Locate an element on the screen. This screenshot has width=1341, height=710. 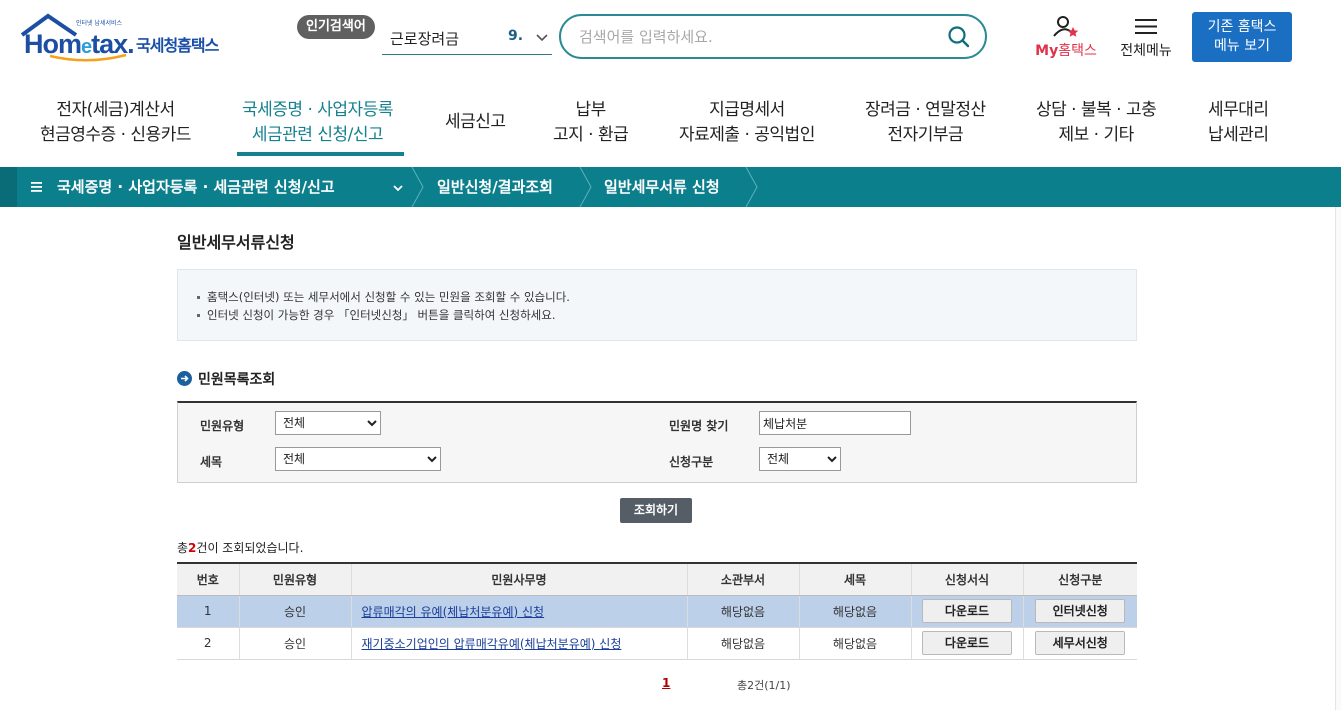
filter-name-label: 민원명 찾기 is located at coordinates (699, 426).